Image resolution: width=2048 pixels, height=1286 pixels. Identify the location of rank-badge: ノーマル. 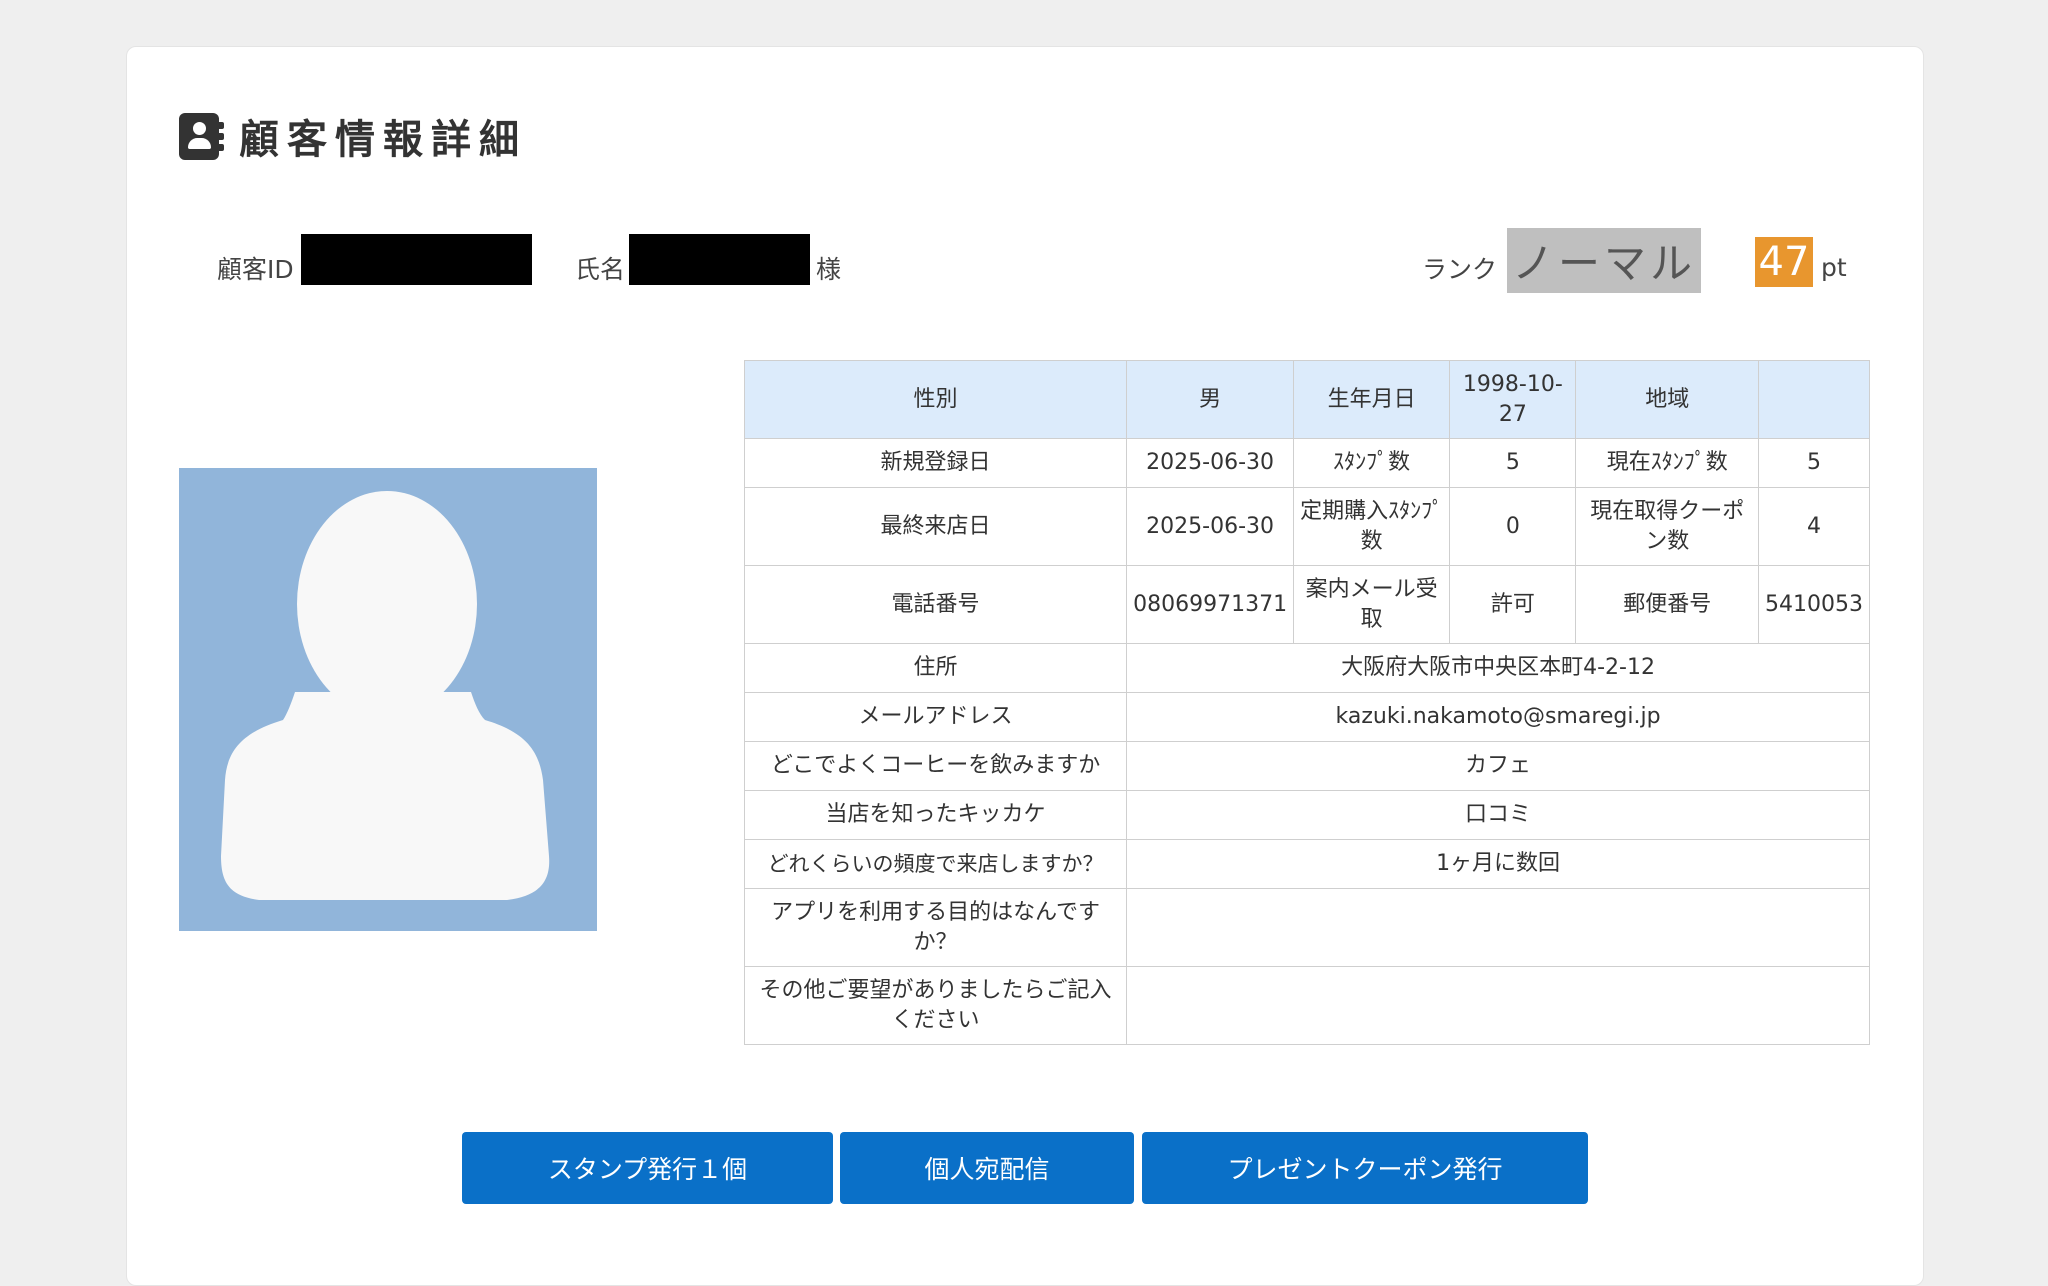
(1604, 260).